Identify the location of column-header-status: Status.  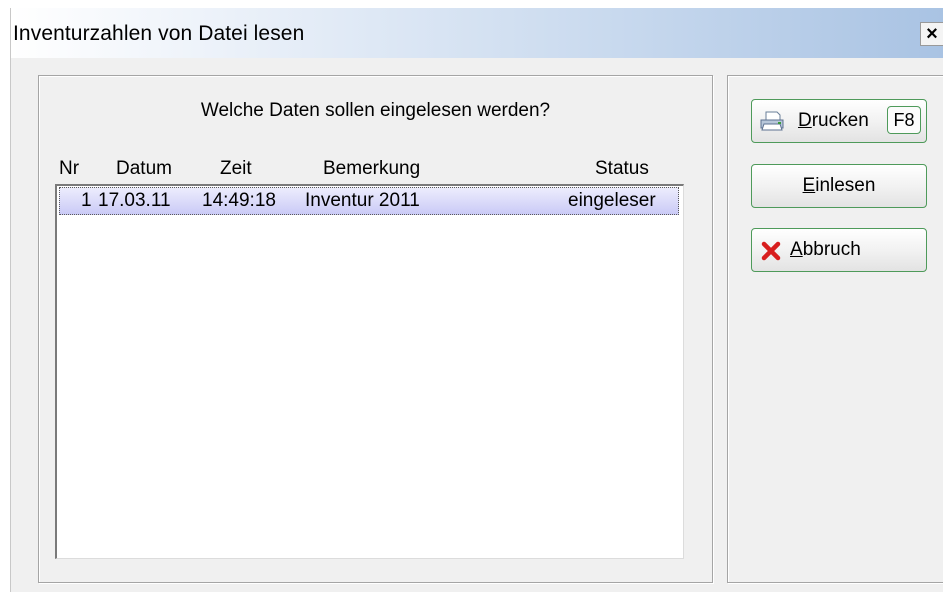
(622, 168).